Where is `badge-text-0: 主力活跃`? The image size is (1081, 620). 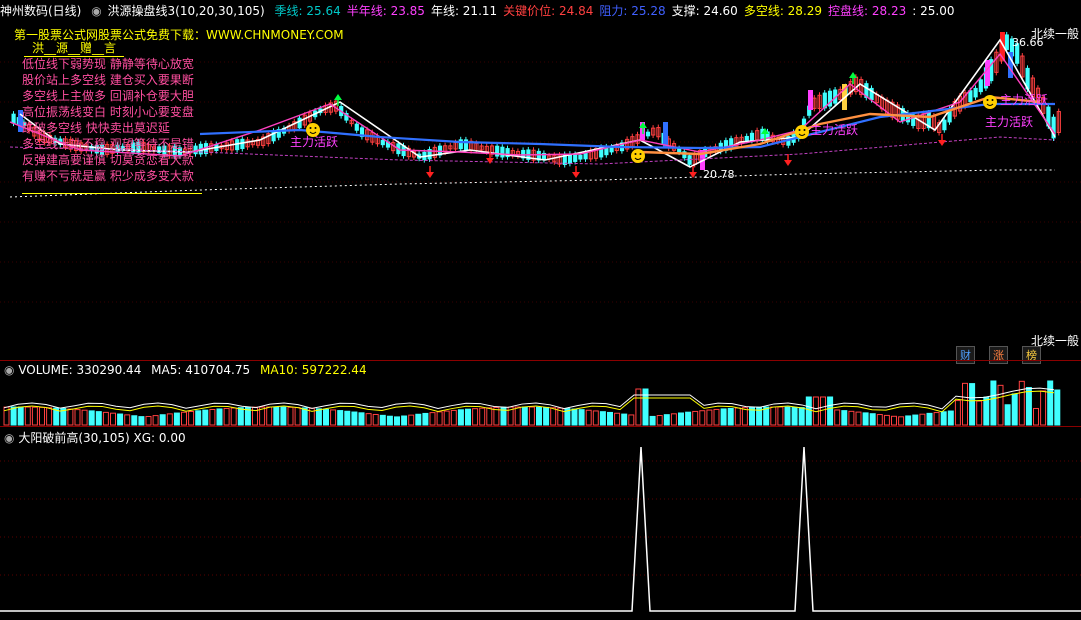
badge-text-0: 主力活跃 is located at coordinates (314, 142).